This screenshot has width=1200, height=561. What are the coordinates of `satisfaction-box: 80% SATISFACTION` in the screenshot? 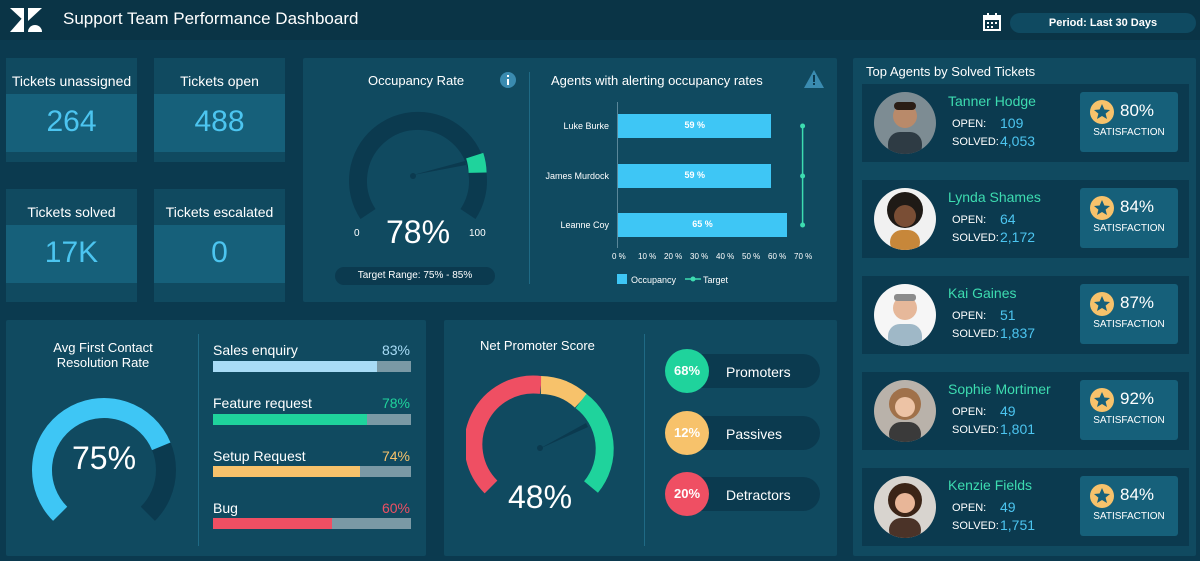 It's located at (1129, 122).